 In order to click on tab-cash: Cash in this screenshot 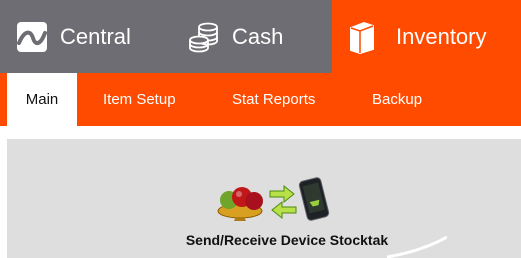, I will do `click(235, 36)`.